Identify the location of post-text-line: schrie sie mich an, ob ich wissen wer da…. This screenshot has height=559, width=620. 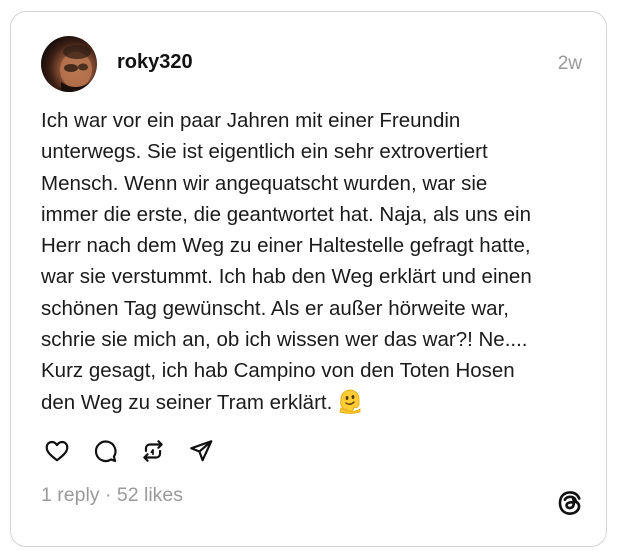
(284, 340).